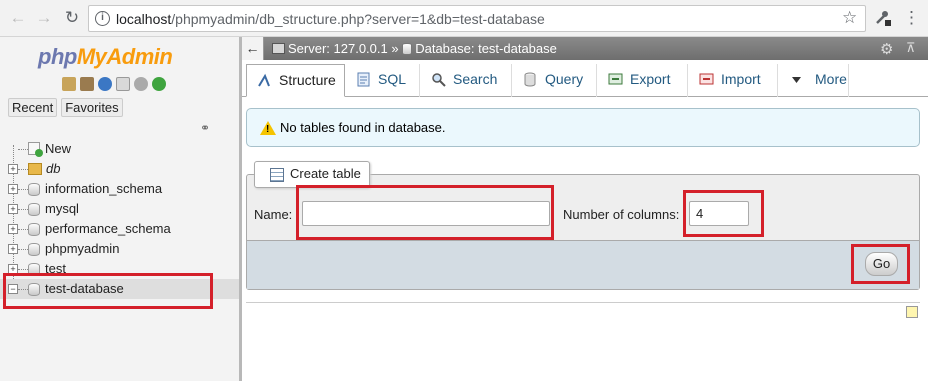 The width and height of the screenshot is (928, 381). What do you see at coordinates (92, 107) in the screenshot?
I see `favorites-button: Favorites` at bounding box center [92, 107].